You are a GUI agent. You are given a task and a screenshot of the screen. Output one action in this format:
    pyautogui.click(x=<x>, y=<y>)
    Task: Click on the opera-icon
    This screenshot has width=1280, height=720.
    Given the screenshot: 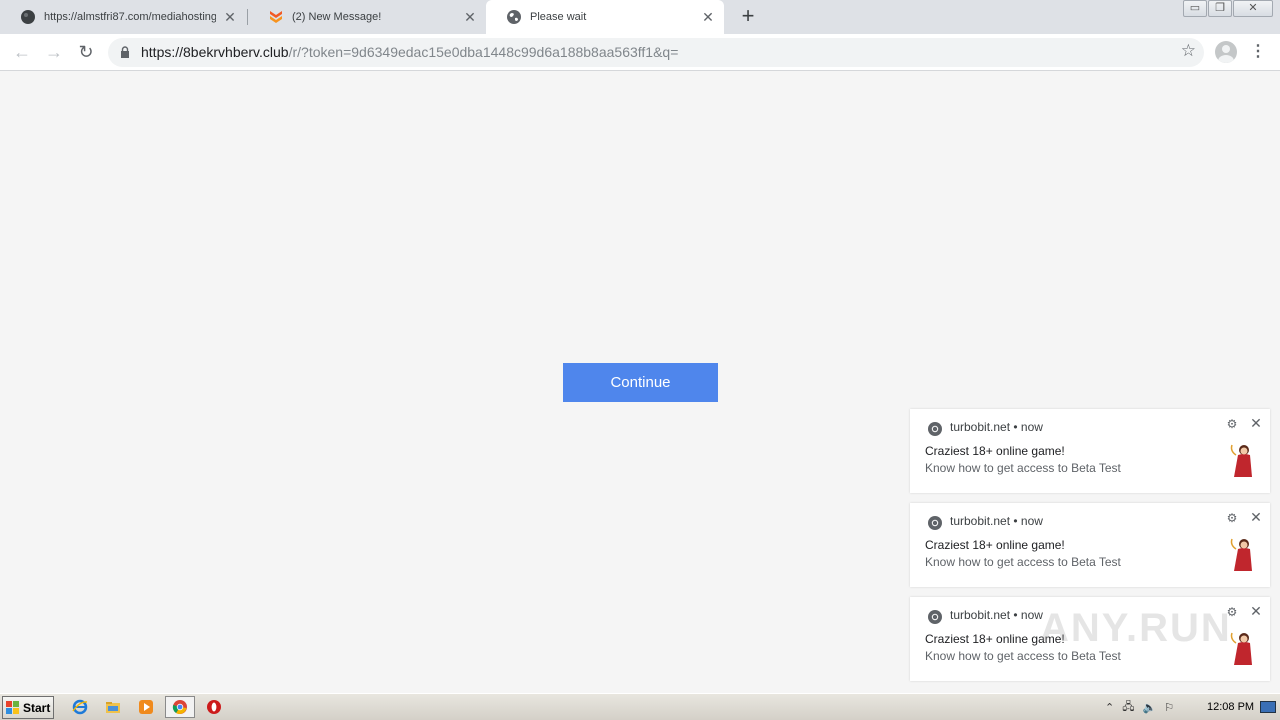 What is the action you would take?
    pyautogui.click(x=214, y=707)
    